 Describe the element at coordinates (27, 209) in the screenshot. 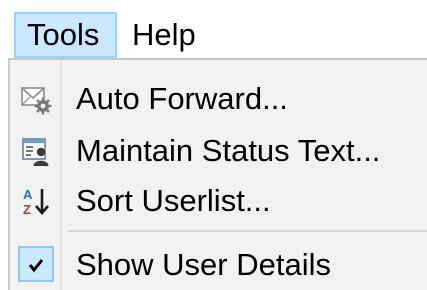

I see `svg-text: Z` at that location.